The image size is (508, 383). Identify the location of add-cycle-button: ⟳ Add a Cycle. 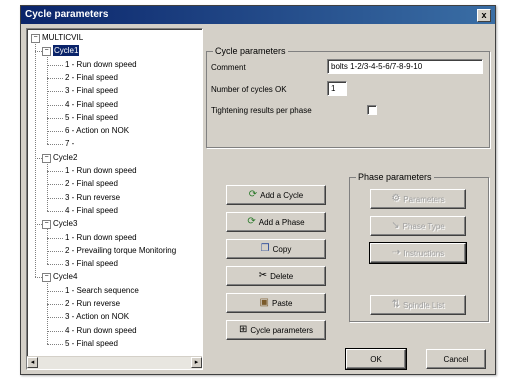
(276, 195).